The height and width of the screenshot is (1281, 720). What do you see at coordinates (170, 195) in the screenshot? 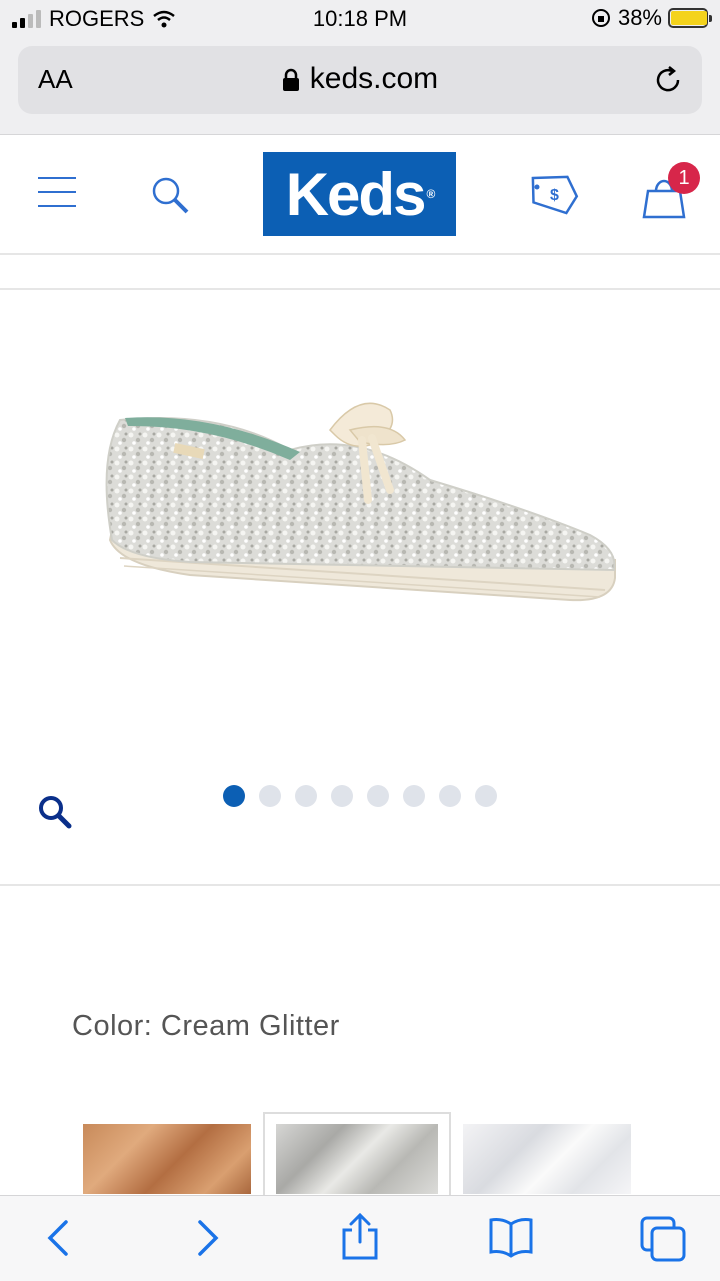
I see `search-icon` at bounding box center [170, 195].